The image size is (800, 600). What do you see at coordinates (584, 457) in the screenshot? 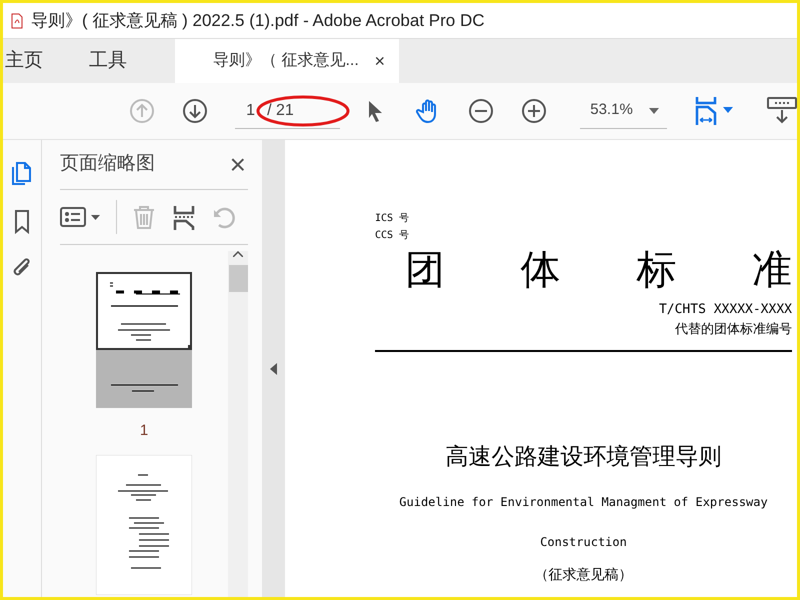
I see `document-title: 高速公路建设环境管理导则` at bounding box center [584, 457].